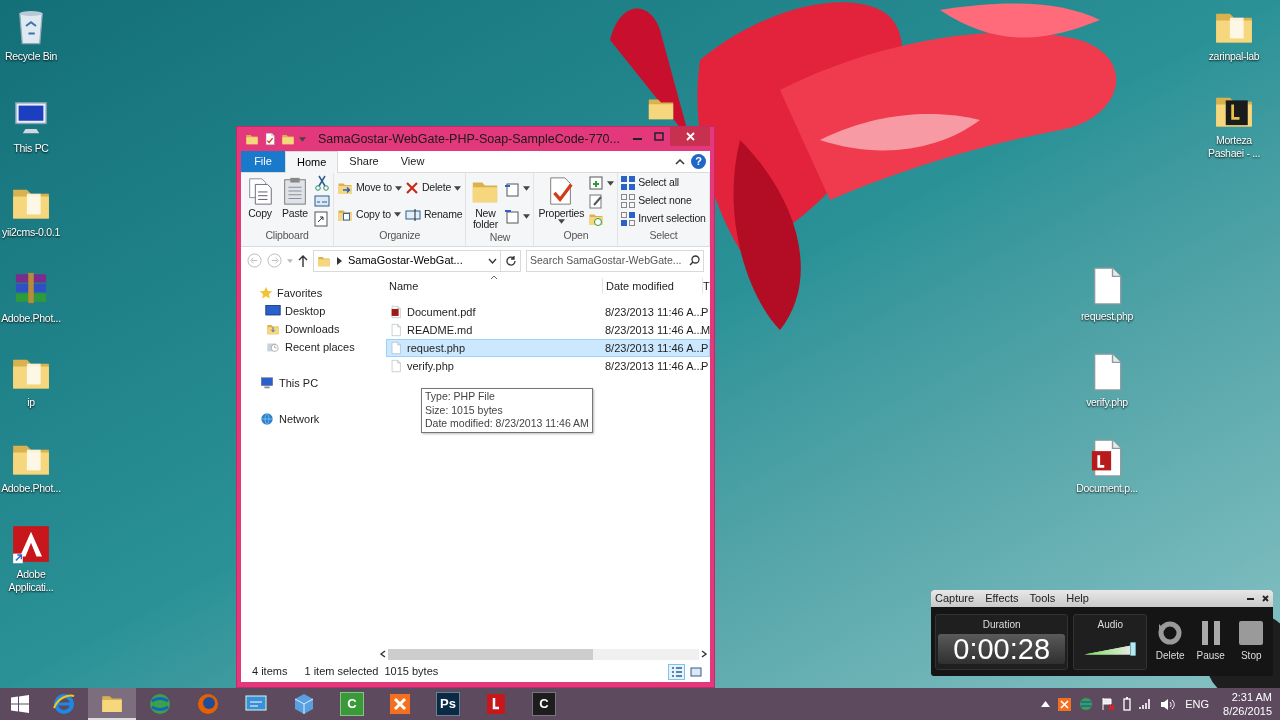  Describe the element at coordinates (31, 402) in the screenshot. I see `desktop-icon-label: ip` at that location.